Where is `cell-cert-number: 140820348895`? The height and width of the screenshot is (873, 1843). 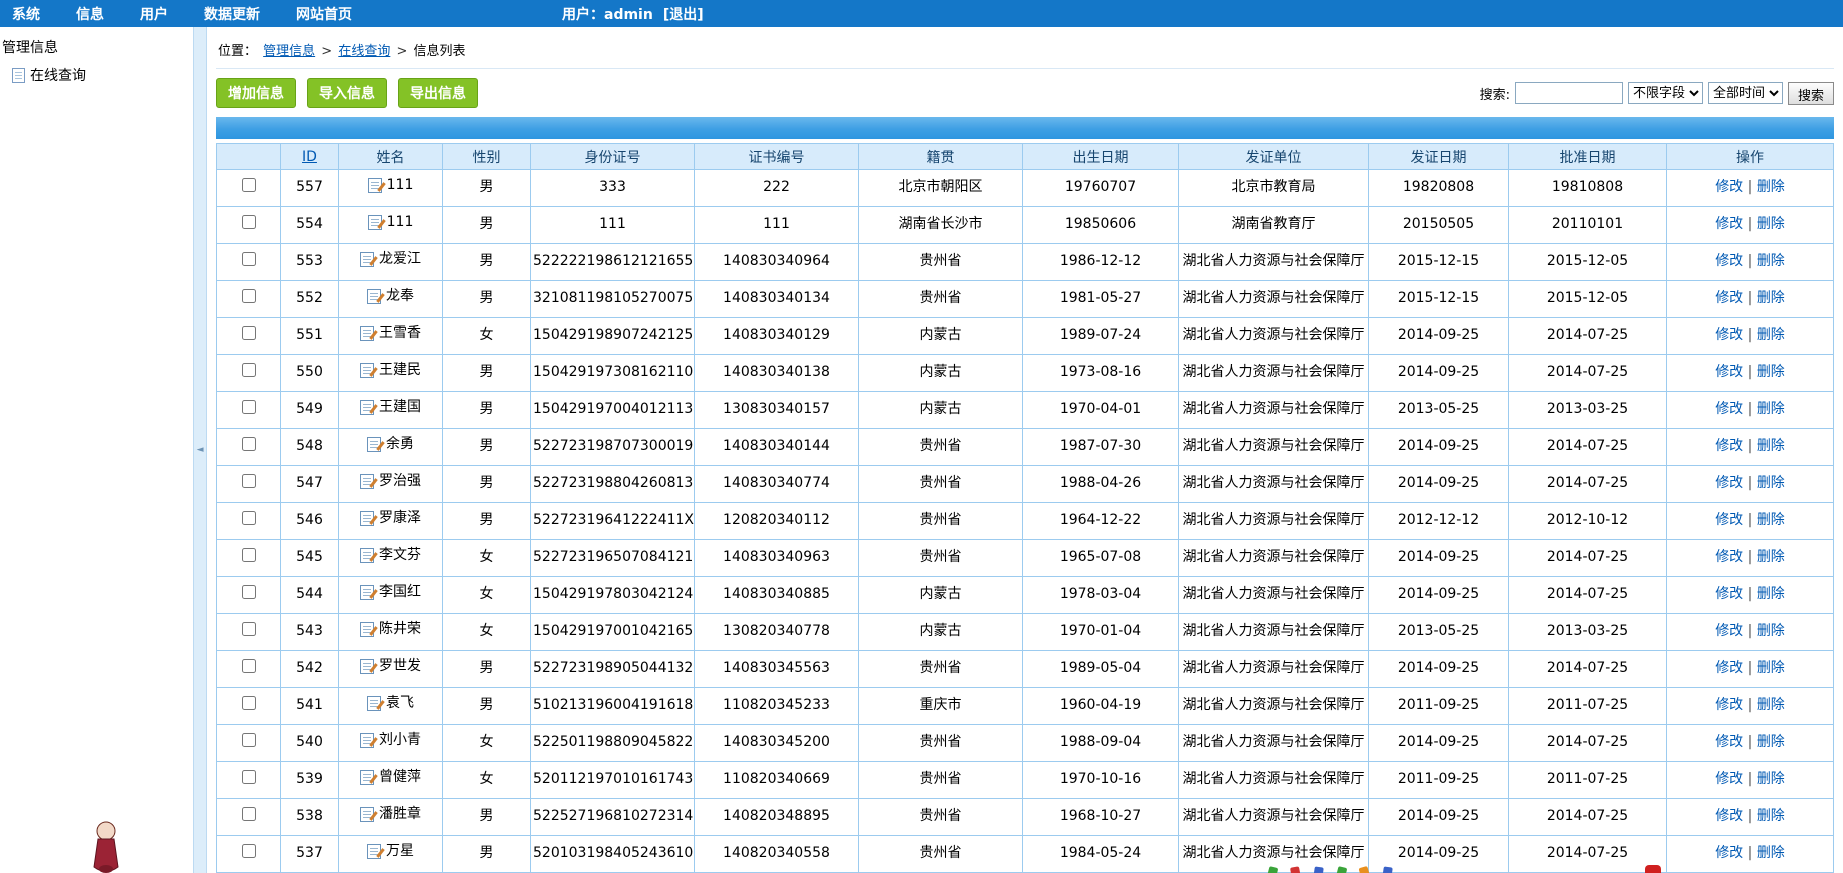
cell-cert-number: 140820348895 is located at coordinates (776, 817).